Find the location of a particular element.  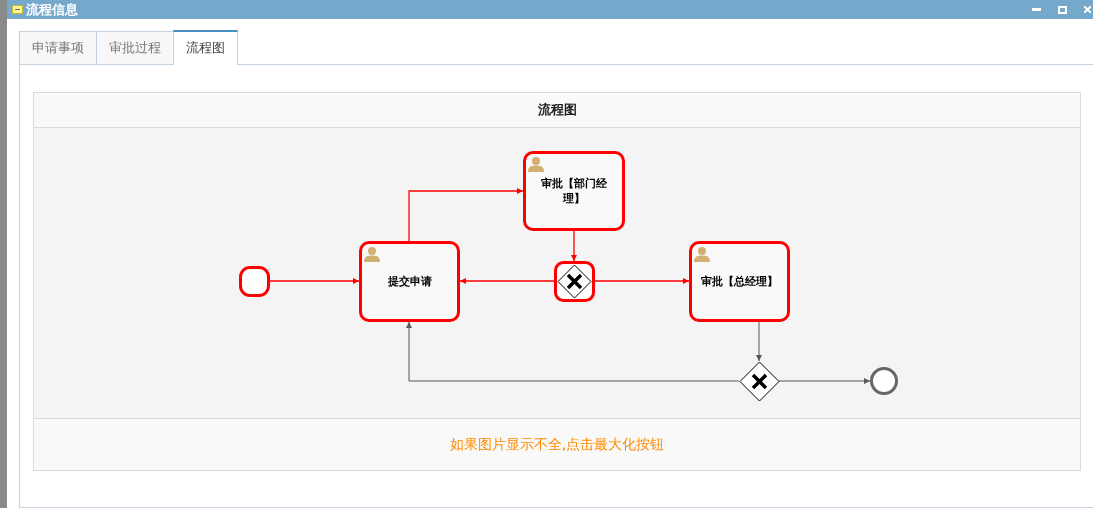

hint-text: 如果图片显示不全,点击最大化按钮 is located at coordinates (557, 444).